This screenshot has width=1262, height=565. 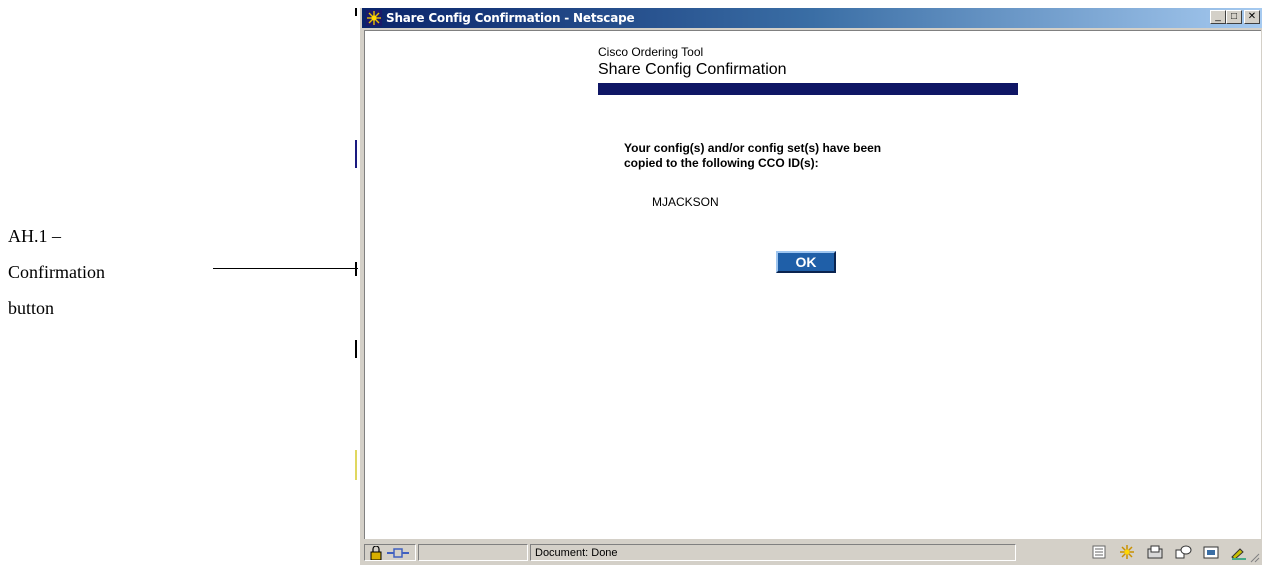 I want to click on status-text: Document: Done, so click(x=576, y=552).